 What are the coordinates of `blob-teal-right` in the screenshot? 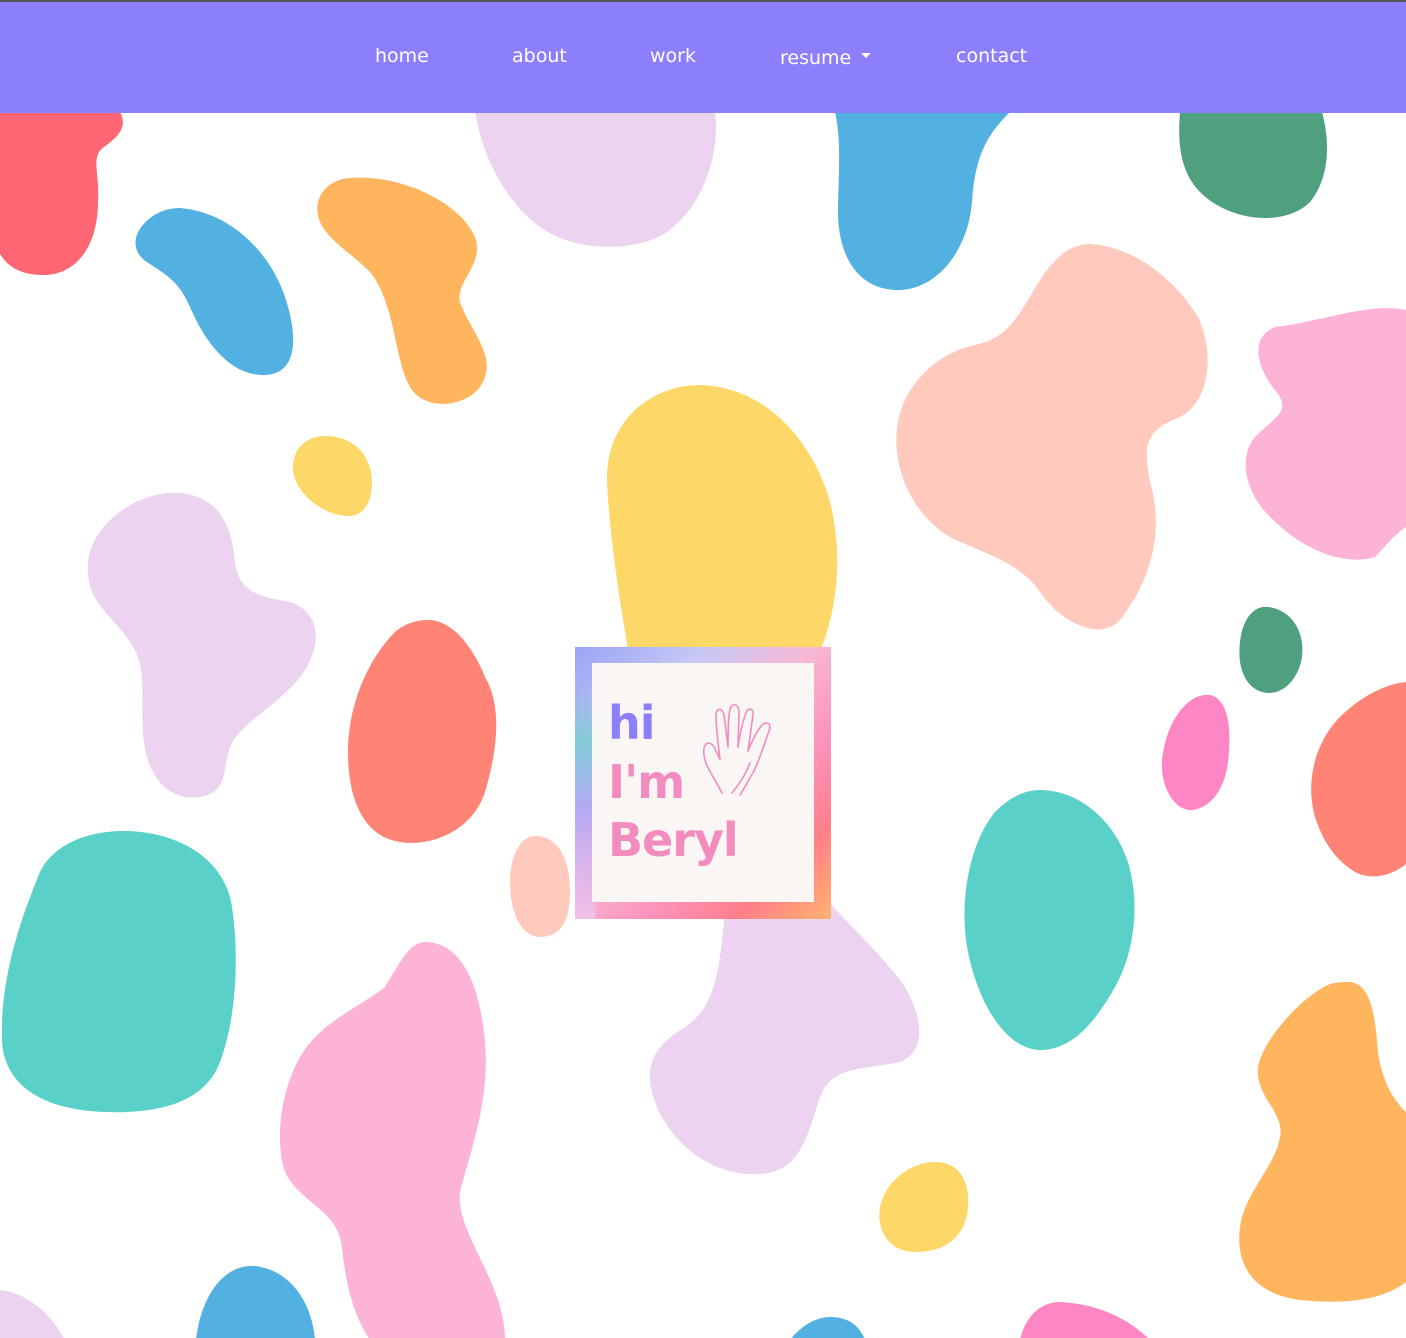 It's located at (1049, 920).